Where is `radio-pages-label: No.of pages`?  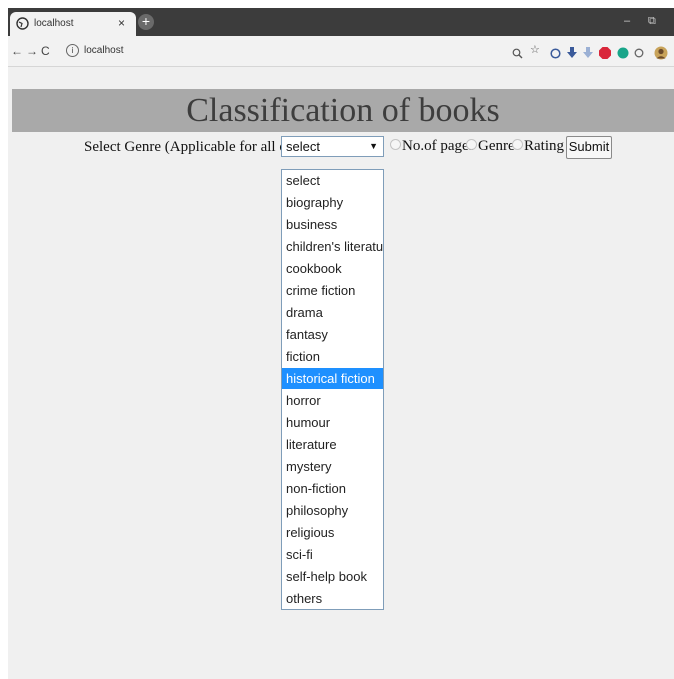 radio-pages-label: No.of pages is located at coordinates (438, 146).